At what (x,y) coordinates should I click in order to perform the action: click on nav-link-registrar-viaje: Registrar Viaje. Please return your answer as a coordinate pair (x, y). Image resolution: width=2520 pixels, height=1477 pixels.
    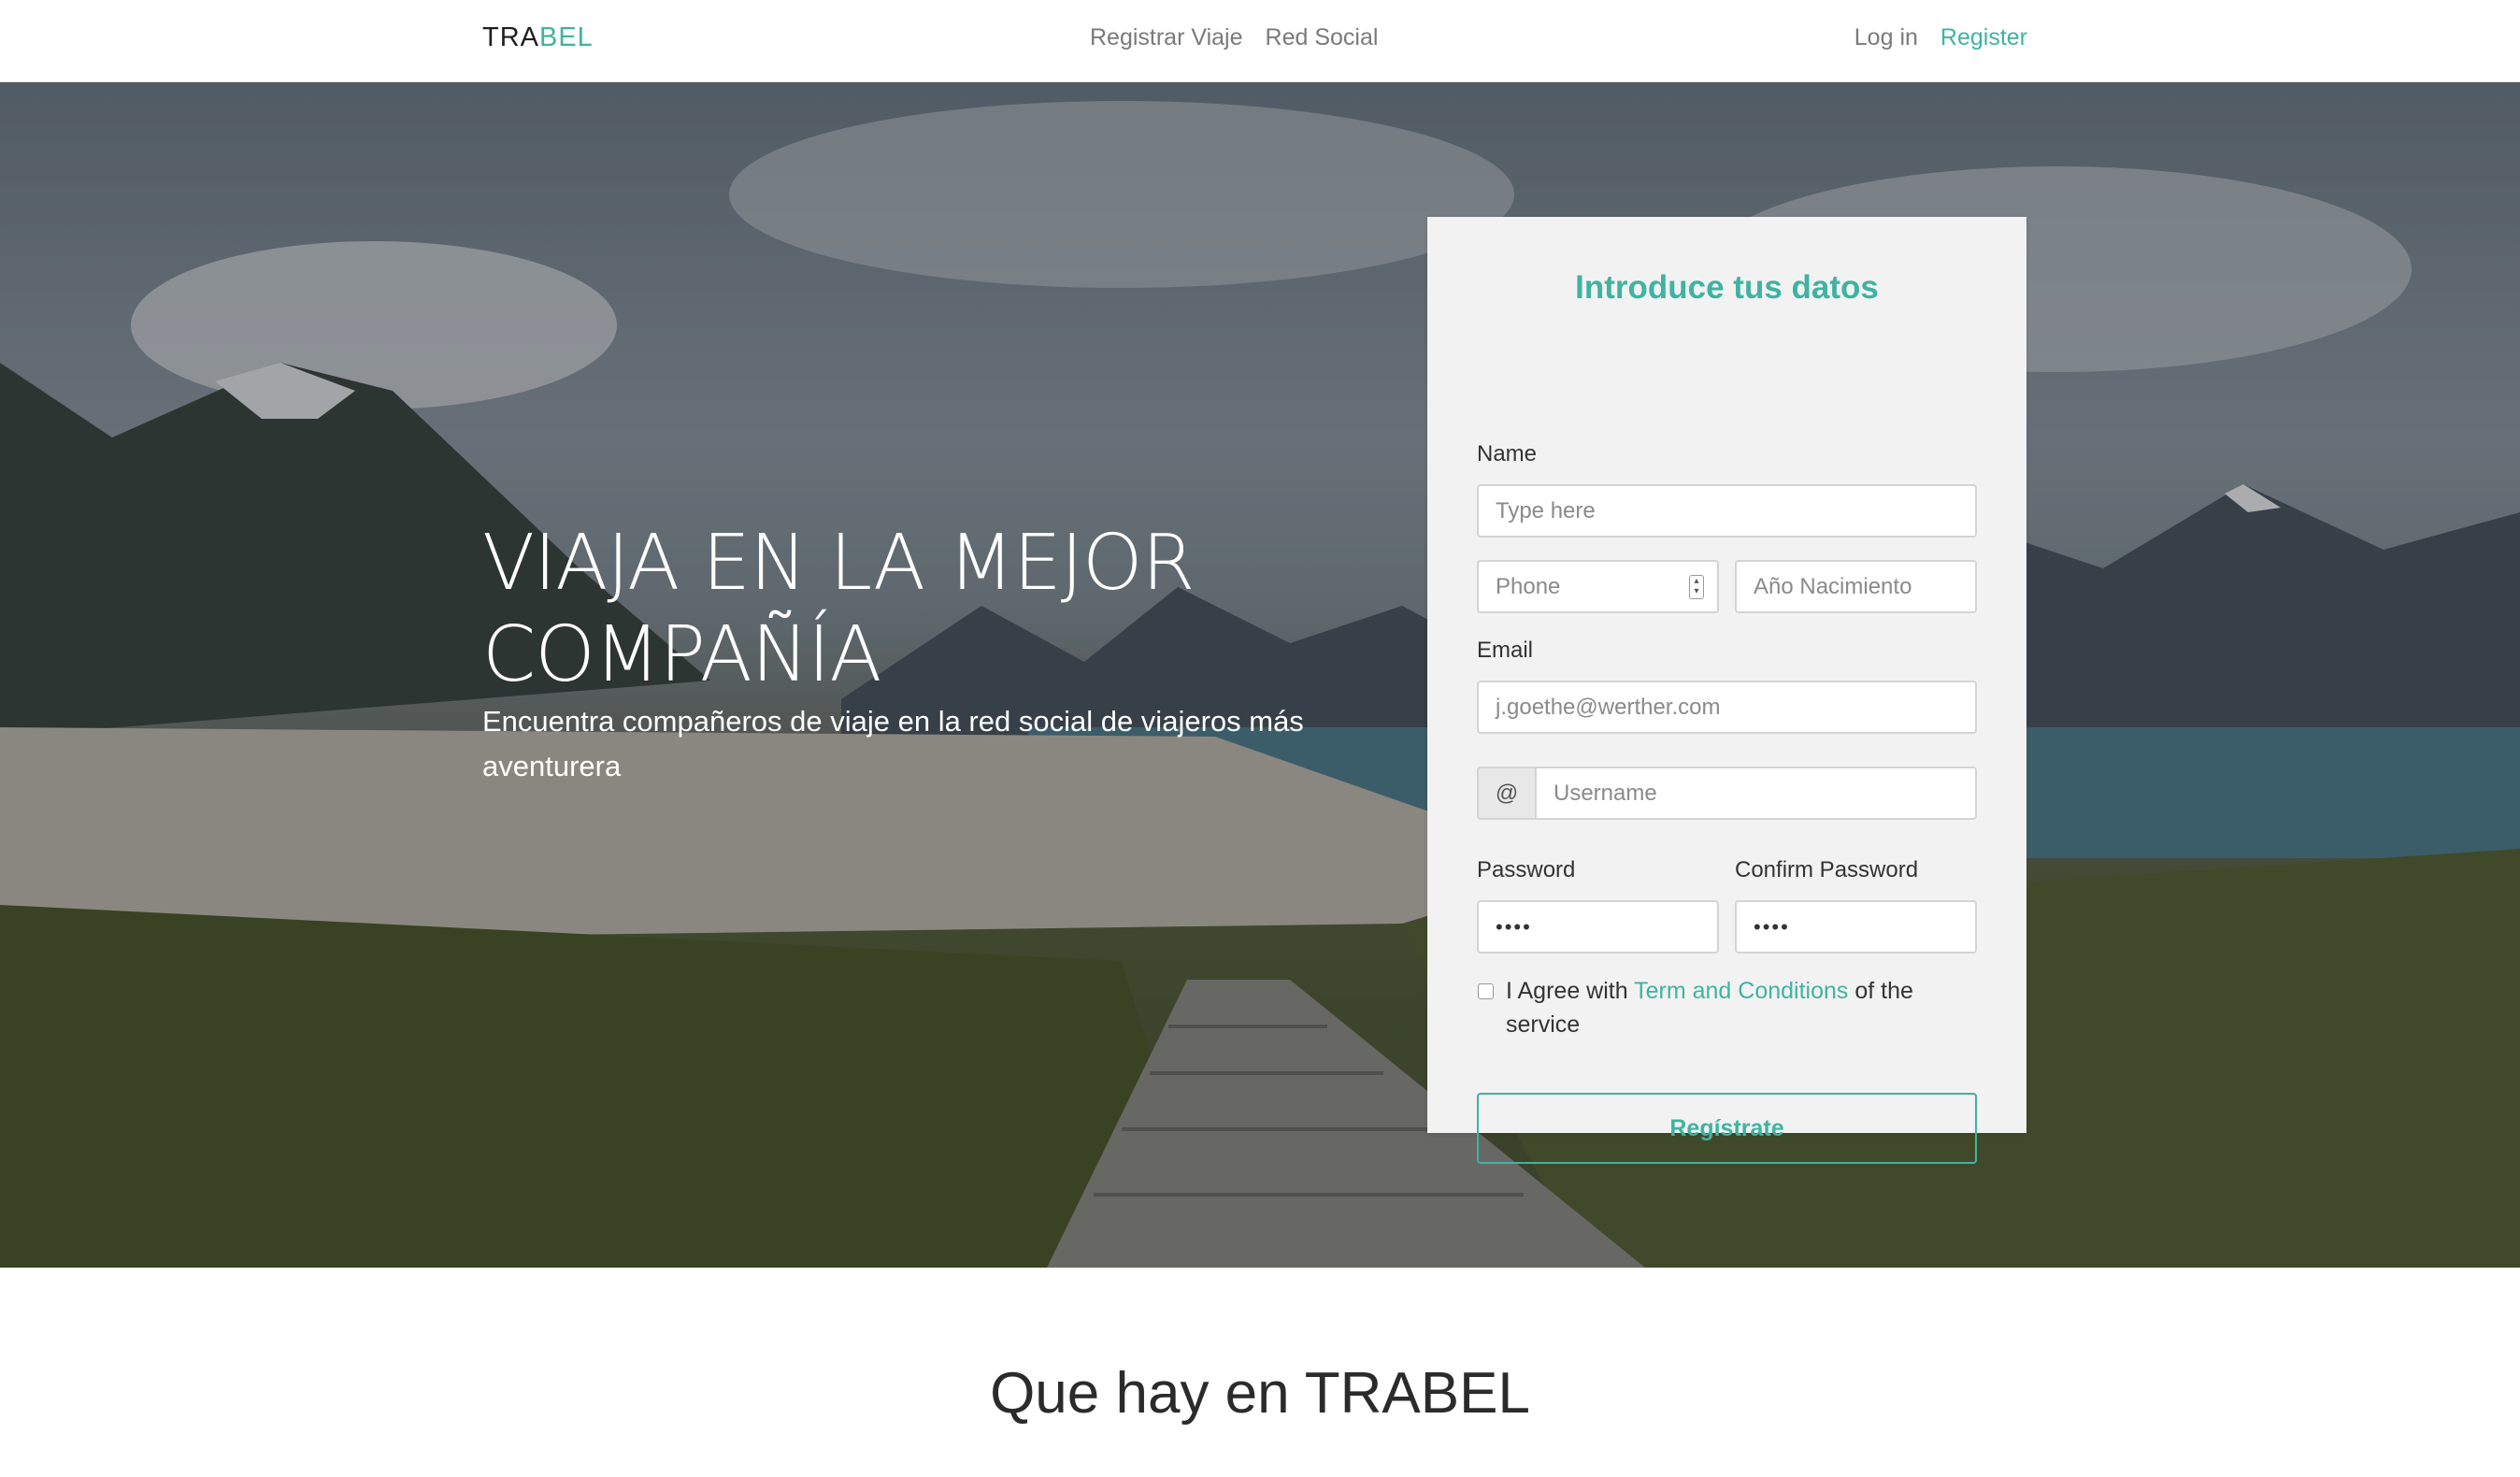
    Looking at the image, I should click on (1166, 37).